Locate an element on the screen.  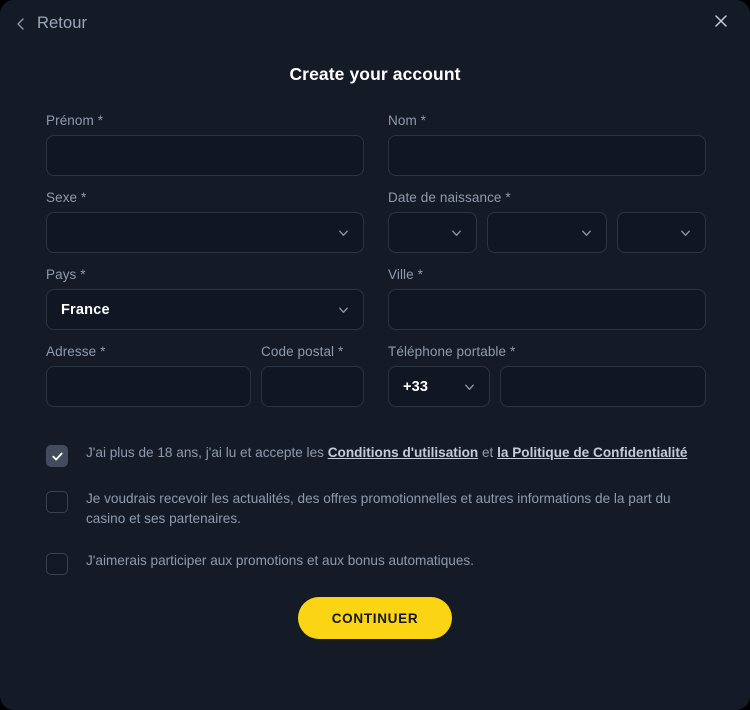
last-name-label: Nom * is located at coordinates (407, 120).